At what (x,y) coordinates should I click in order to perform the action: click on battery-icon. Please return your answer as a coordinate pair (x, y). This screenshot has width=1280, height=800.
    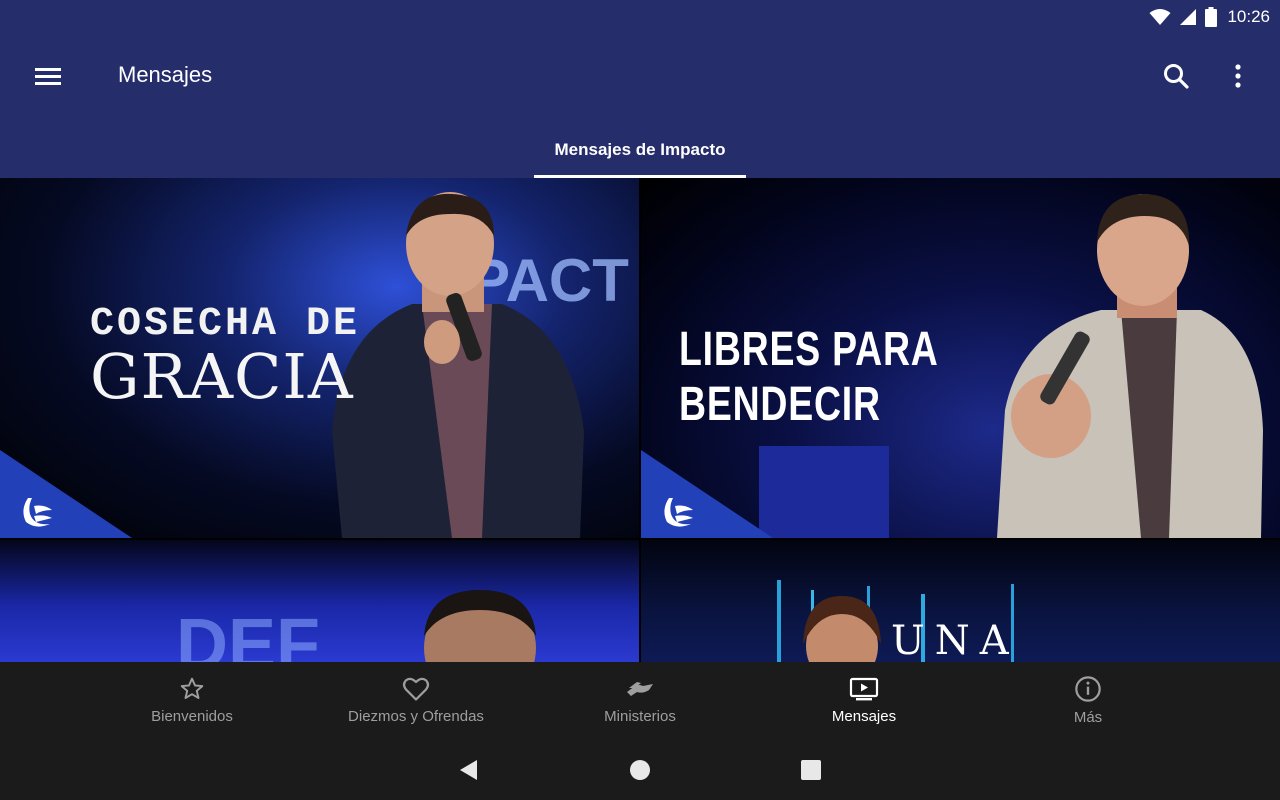
    Looking at the image, I should click on (1211, 17).